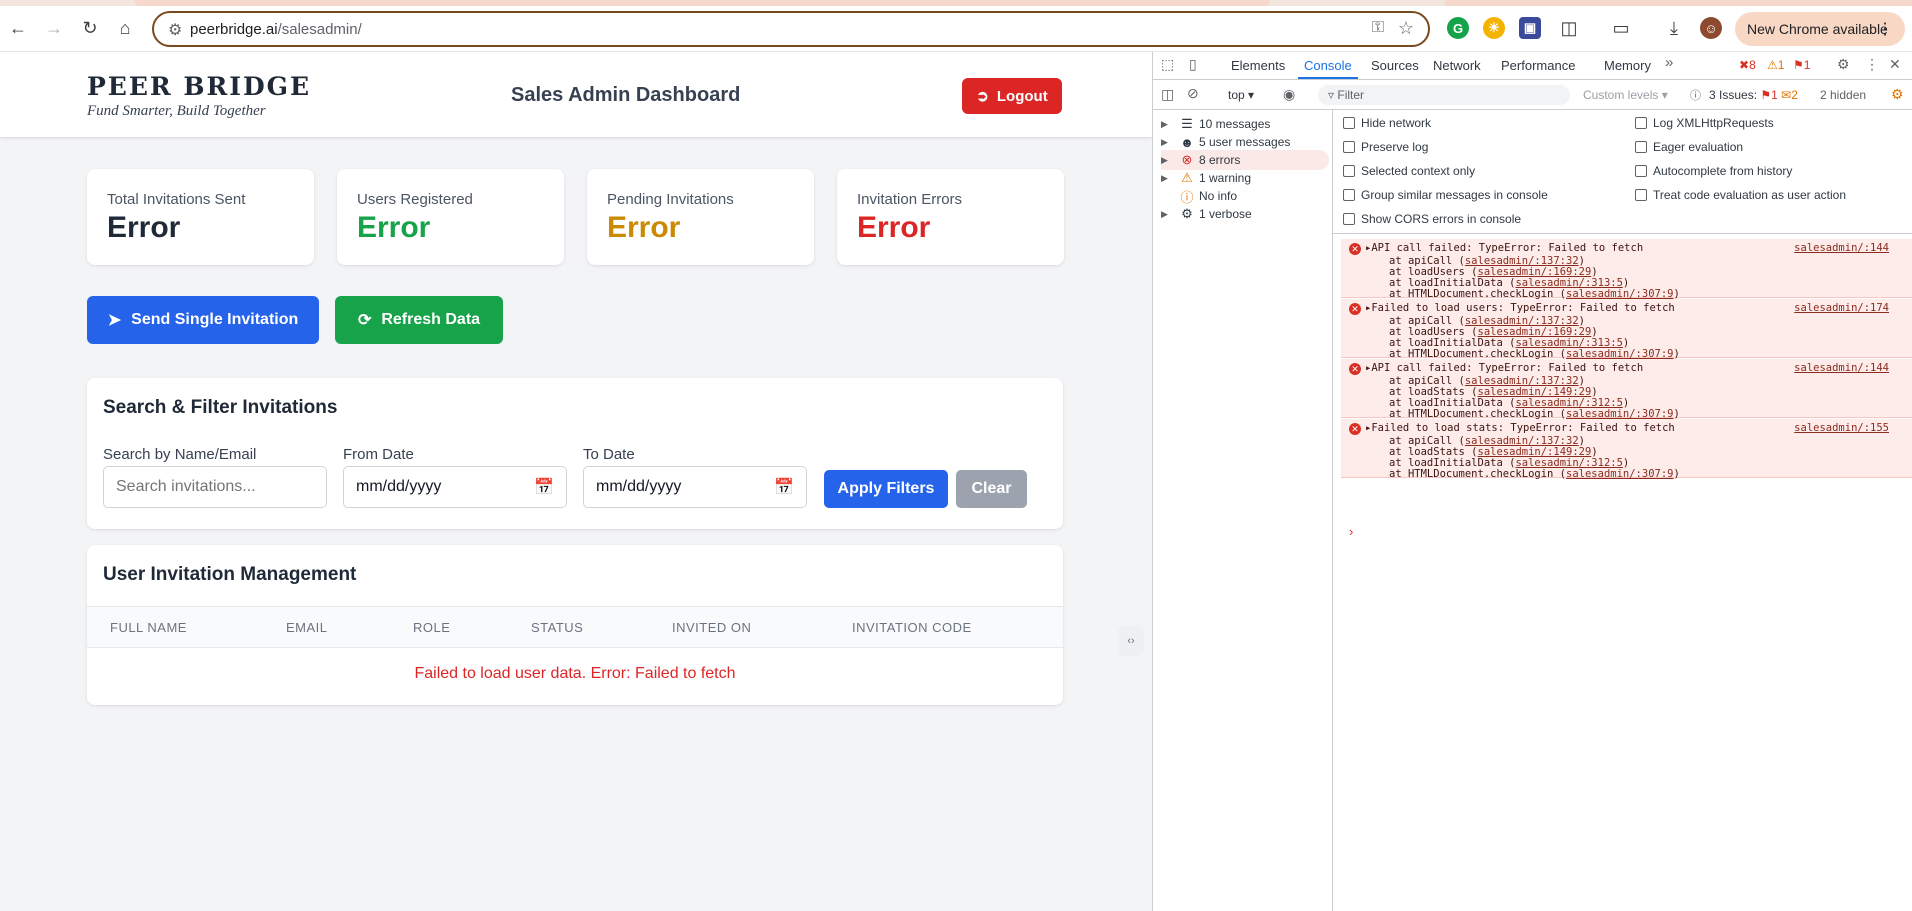 The height and width of the screenshot is (911, 1912). I want to click on tab-performance: Performance, so click(1538, 65).